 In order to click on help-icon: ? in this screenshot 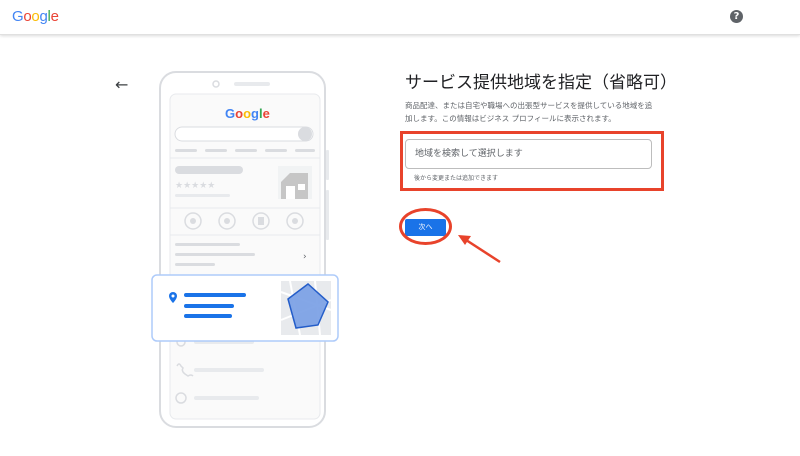, I will do `click(736, 16)`.